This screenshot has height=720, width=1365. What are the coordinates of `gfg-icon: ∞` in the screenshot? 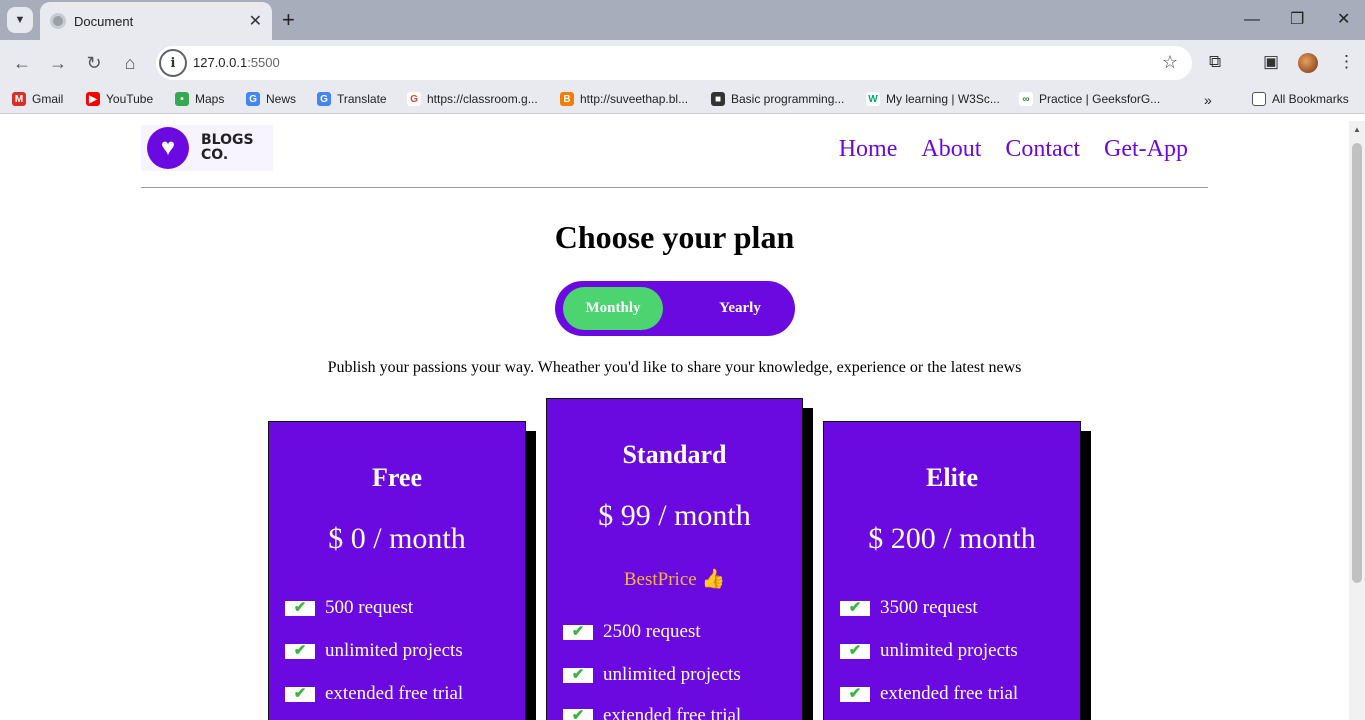 It's located at (1026, 99).